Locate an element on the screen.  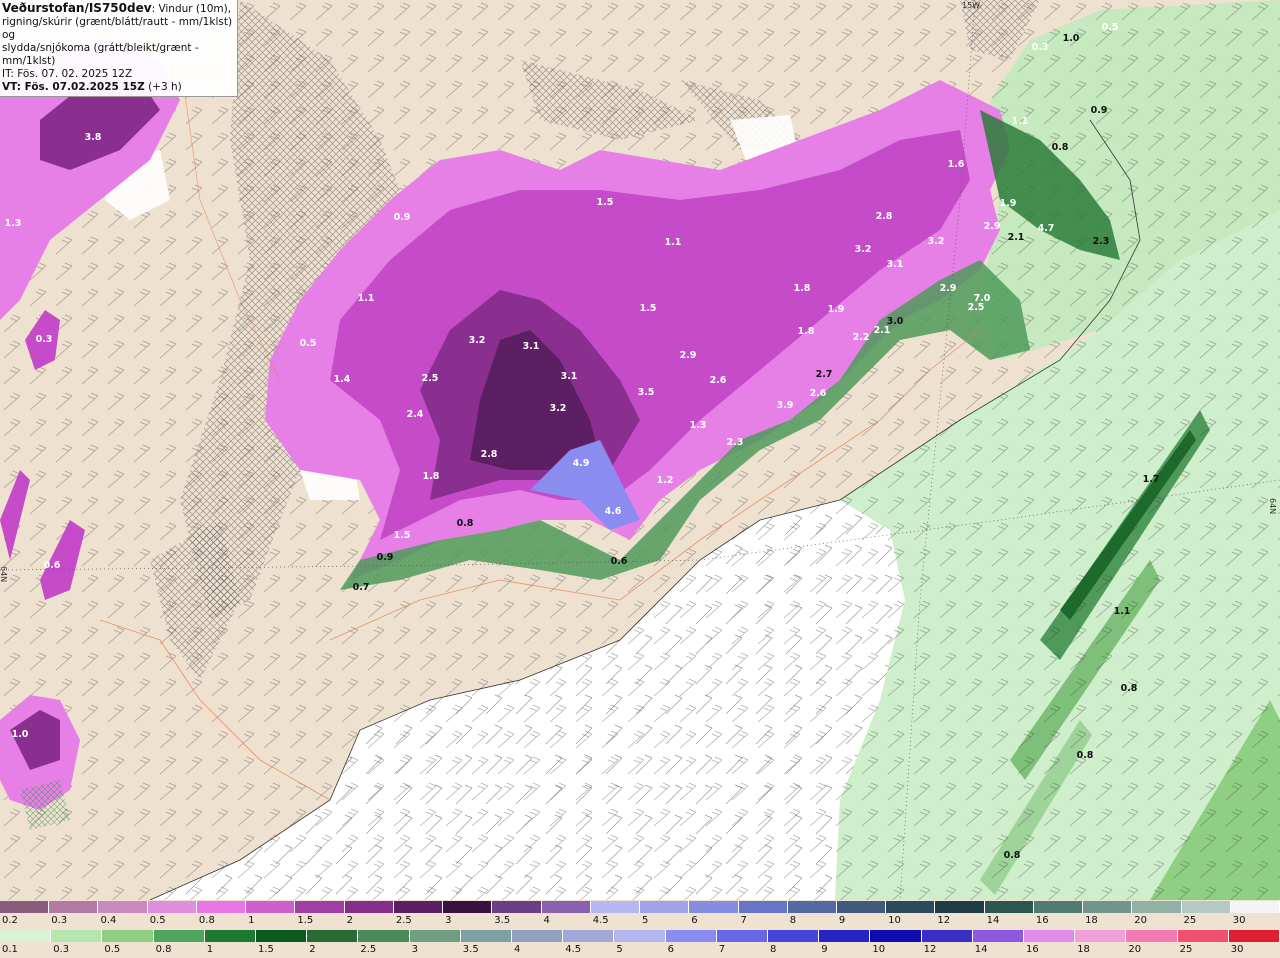
map-value-label: 2.4 is located at coordinates (415, 414).